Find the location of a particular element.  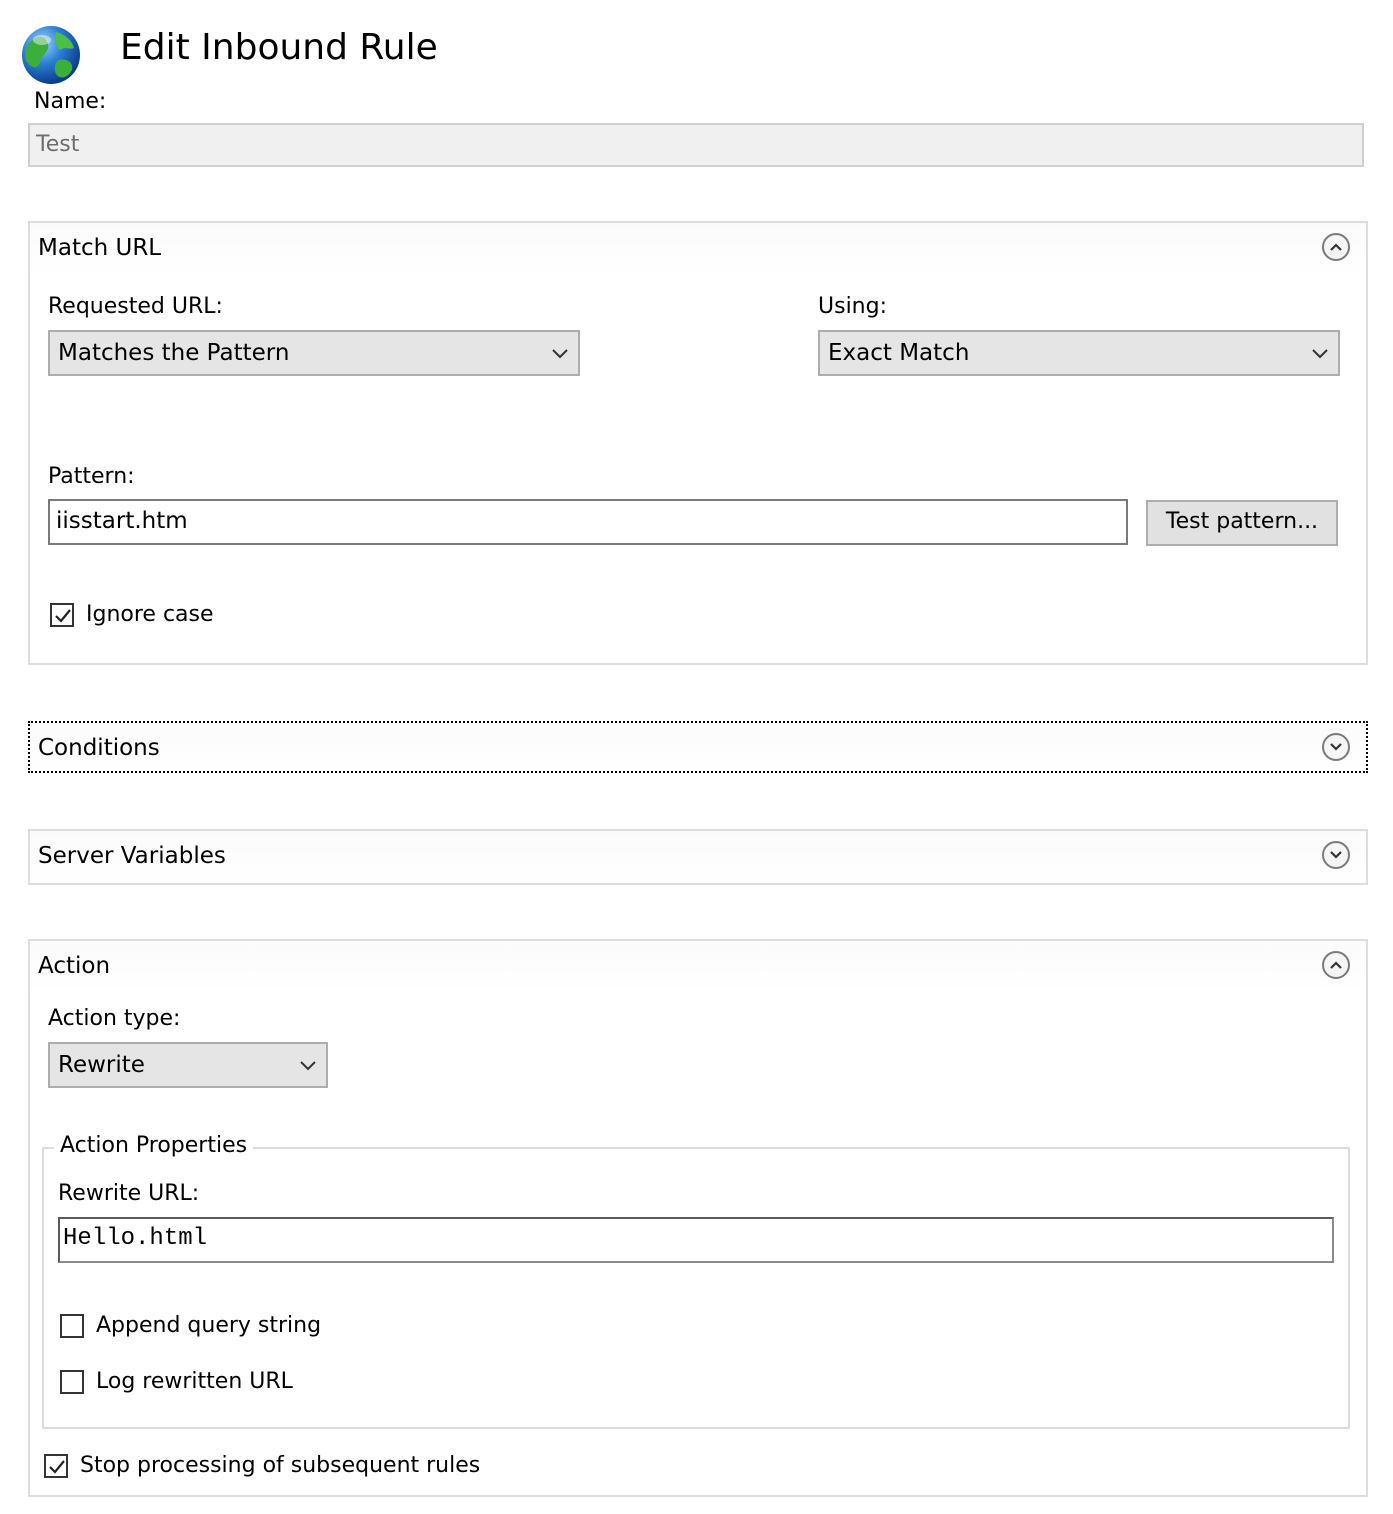

server-variables-title: Server Variables is located at coordinates (132, 856).